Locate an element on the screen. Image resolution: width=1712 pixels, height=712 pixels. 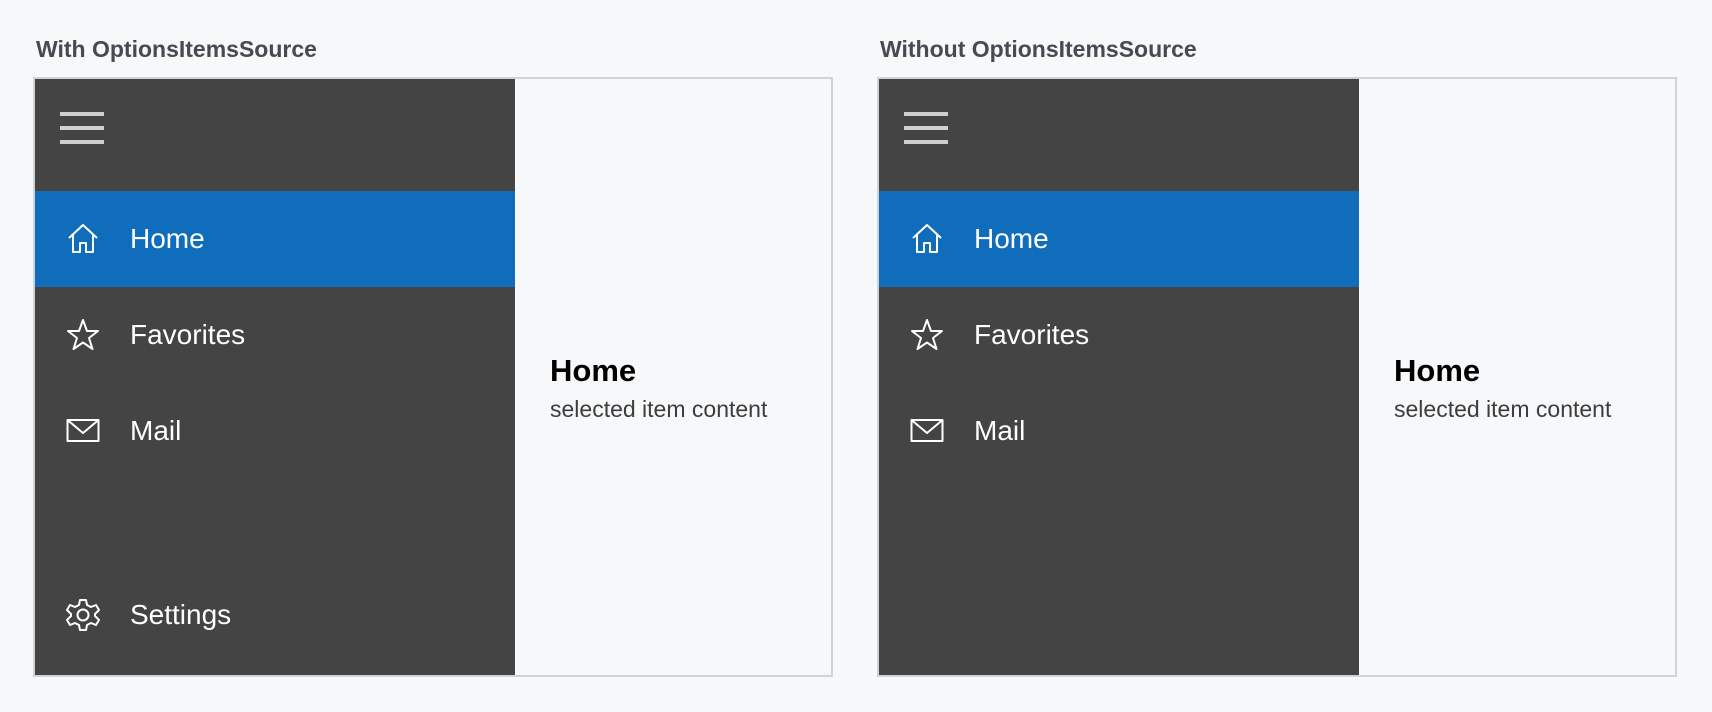
nav-item-settings: Settings is located at coordinates (275, 615).